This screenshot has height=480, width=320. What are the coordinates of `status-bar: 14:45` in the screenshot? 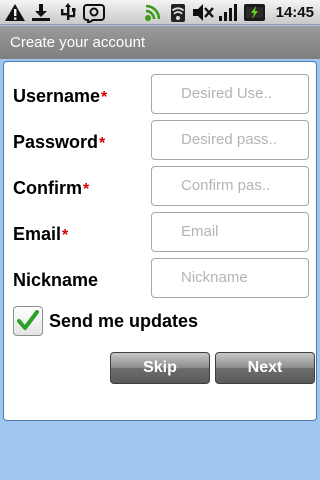 It's located at (160, 12).